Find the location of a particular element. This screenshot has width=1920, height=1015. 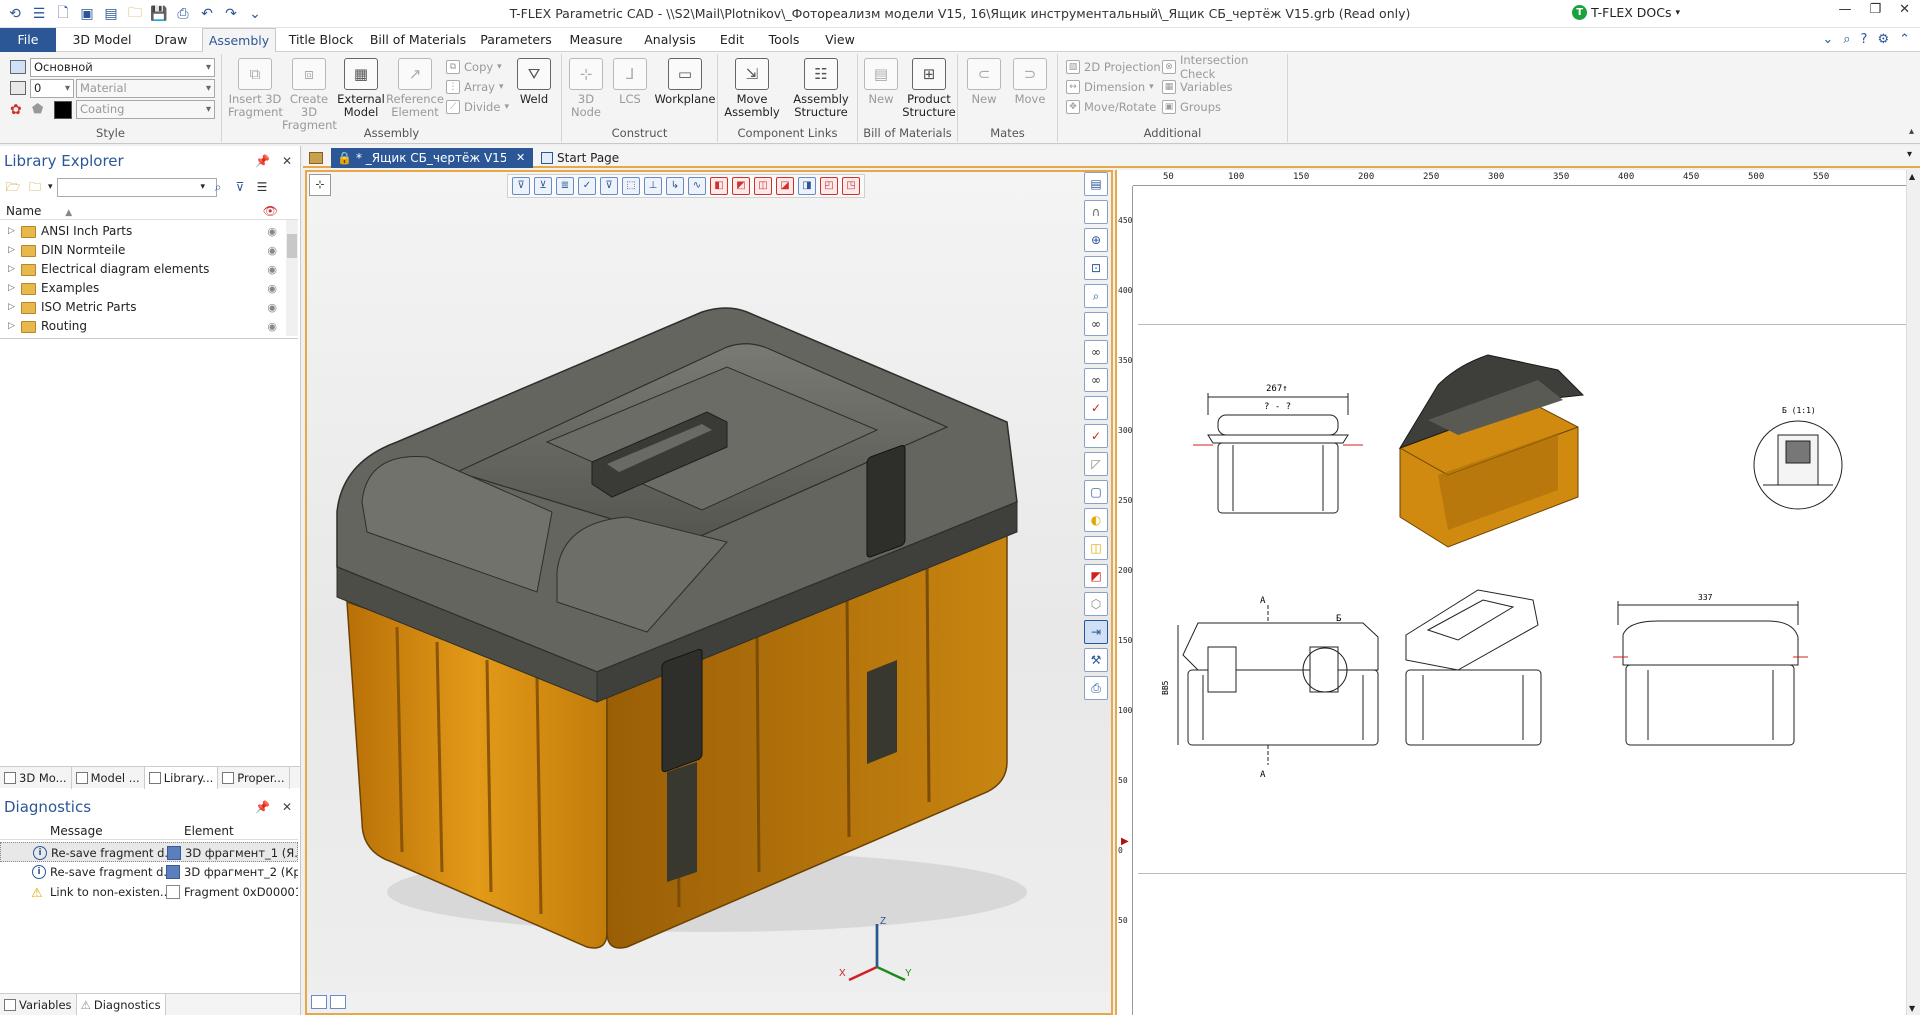

hidden-lines-icon: ⬡ is located at coordinates (1096, 604).